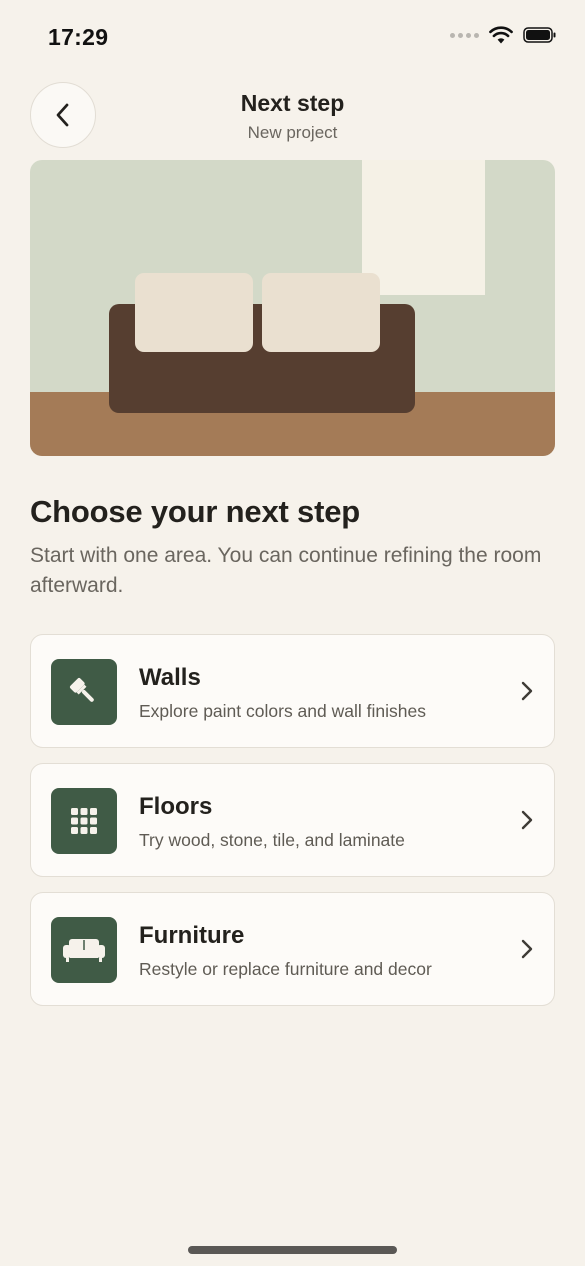 This screenshot has width=585, height=1266. I want to click on option-title: Floors, so click(176, 806).